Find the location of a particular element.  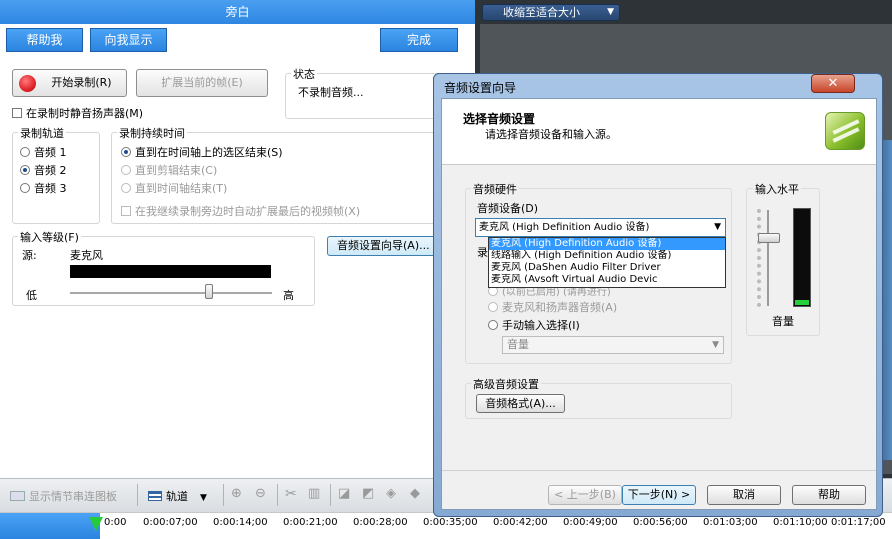

level-meter-fill is located at coordinates (802, 302).